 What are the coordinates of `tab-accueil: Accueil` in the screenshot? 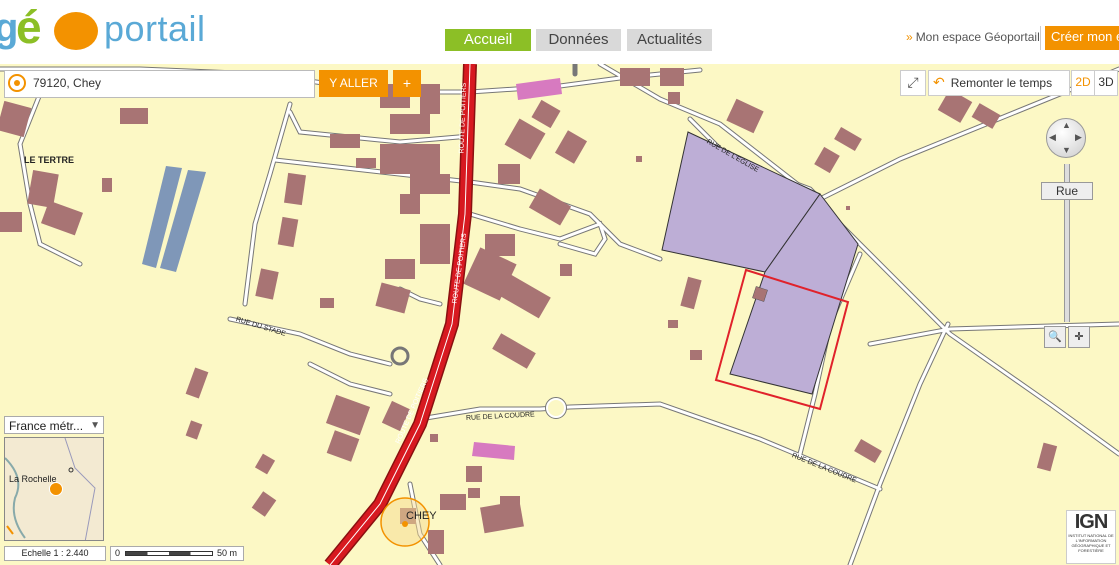 It's located at (488, 40).